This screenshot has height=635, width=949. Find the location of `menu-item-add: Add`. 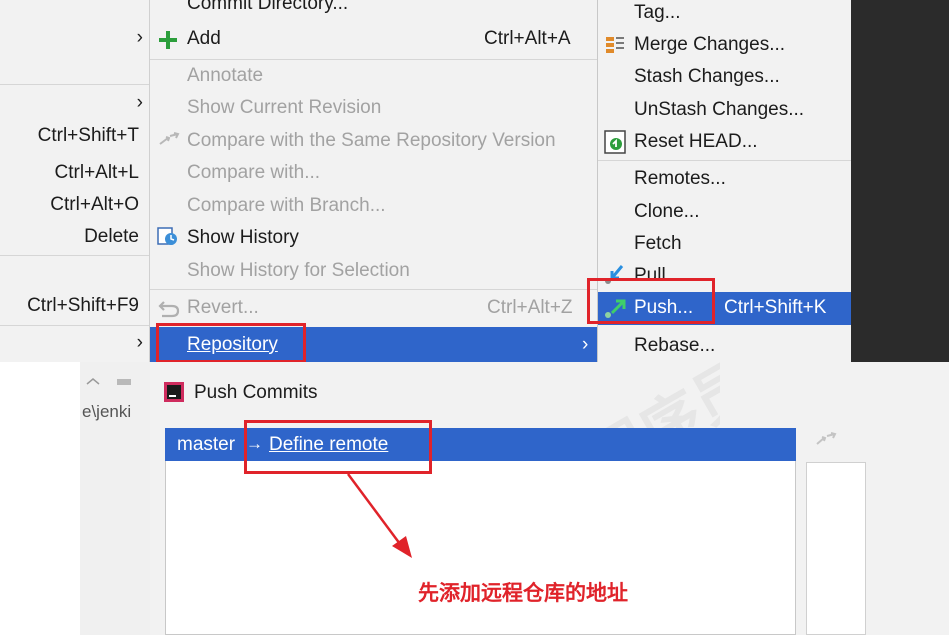

menu-item-add: Add is located at coordinates (204, 39).